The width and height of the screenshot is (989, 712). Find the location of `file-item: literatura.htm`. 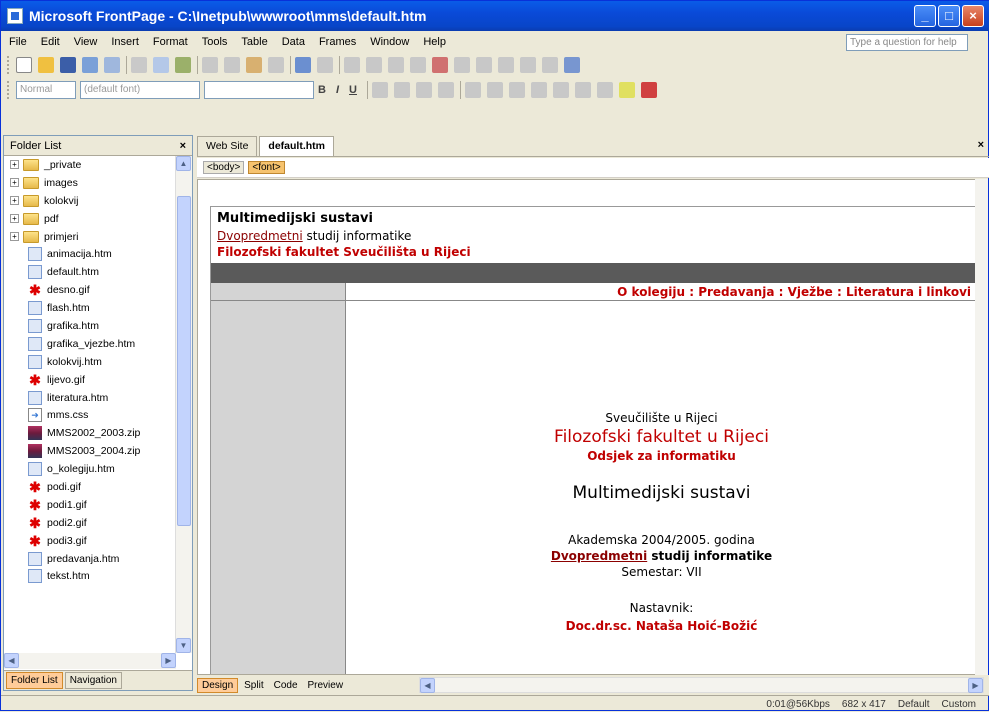

file-item: literatura.htm is located at coordinates (90, 398).